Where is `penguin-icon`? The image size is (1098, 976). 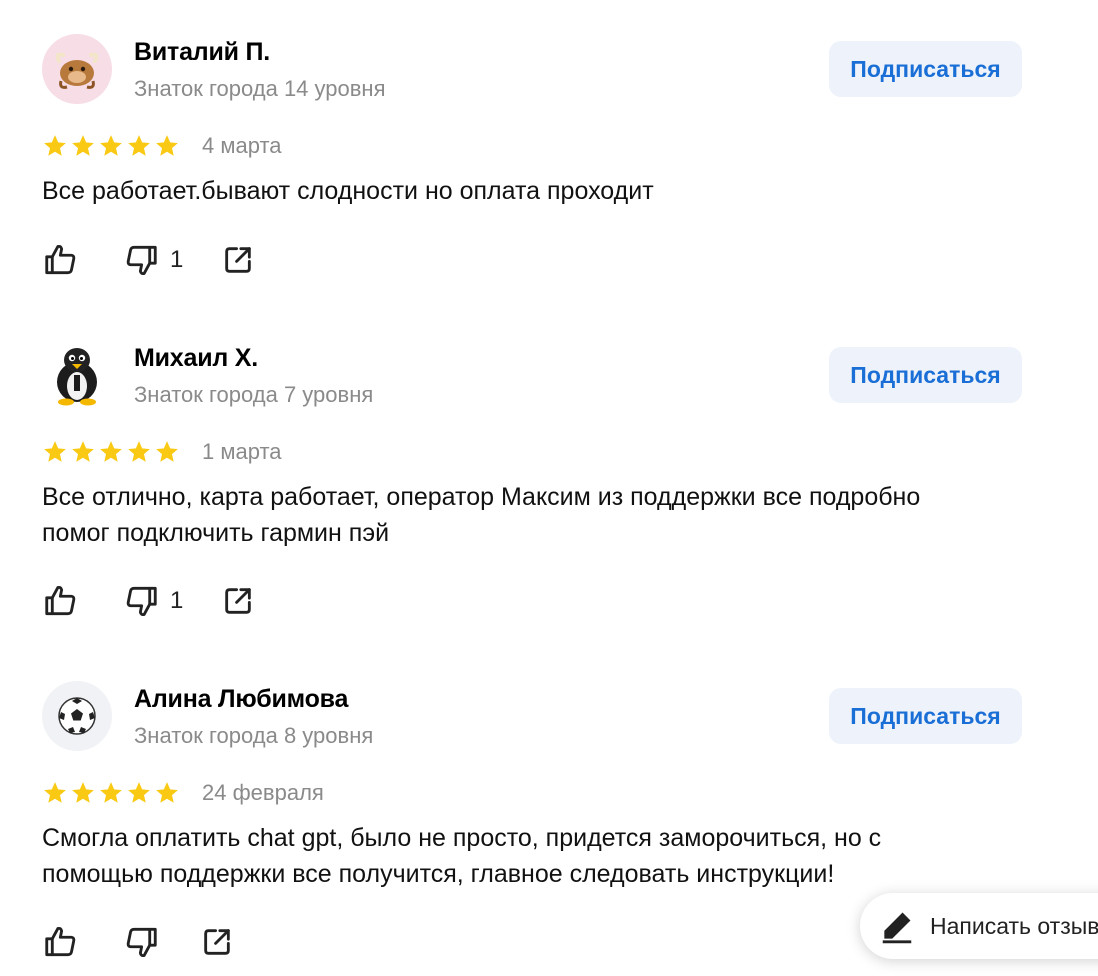 penguin-icon is located at coordinates (77, 377).